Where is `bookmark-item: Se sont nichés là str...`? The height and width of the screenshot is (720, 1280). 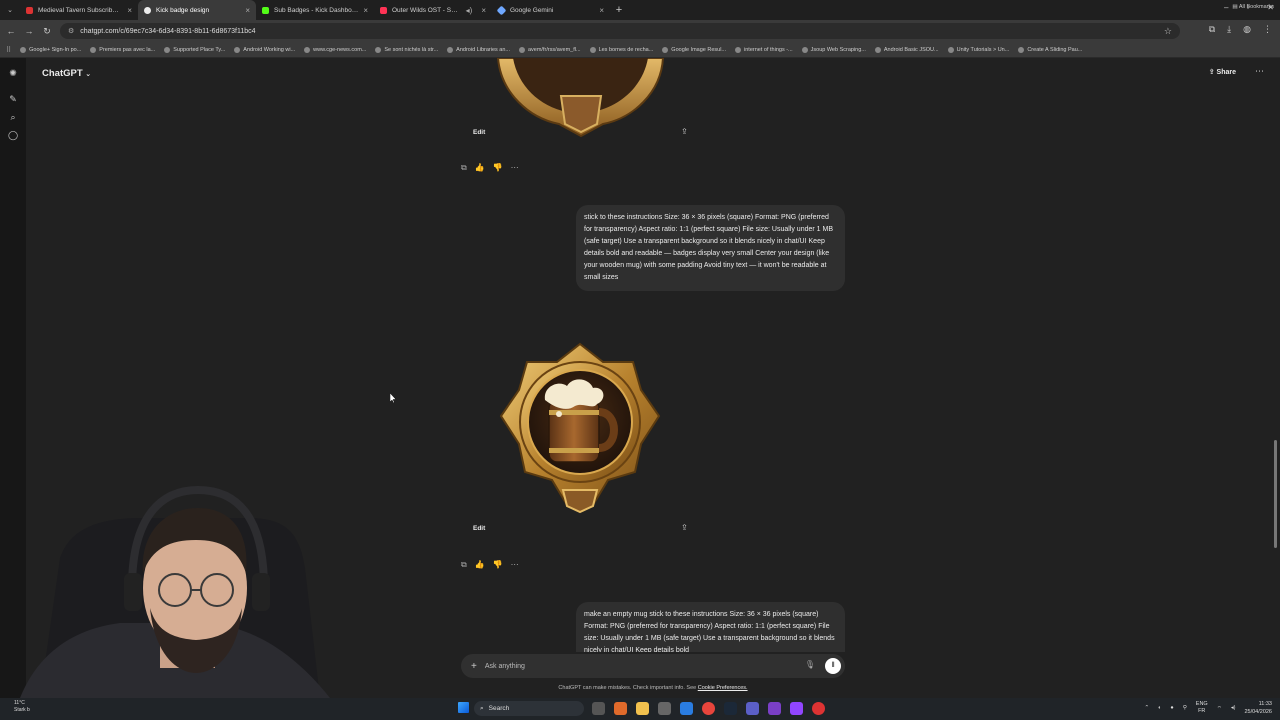 bookmark-item: Se sont nichés là str... is located at coordinates (406, 49).